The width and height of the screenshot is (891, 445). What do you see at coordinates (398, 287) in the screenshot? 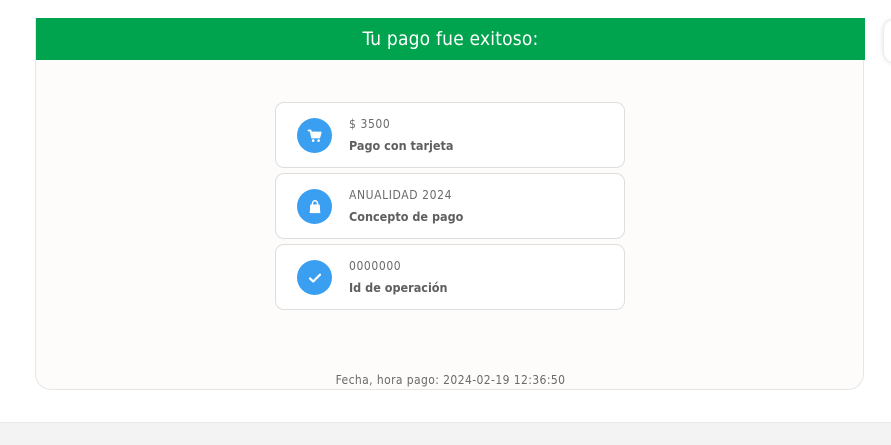
I see `operation-id-label: Id de operación` at bounding box center [398, 287].